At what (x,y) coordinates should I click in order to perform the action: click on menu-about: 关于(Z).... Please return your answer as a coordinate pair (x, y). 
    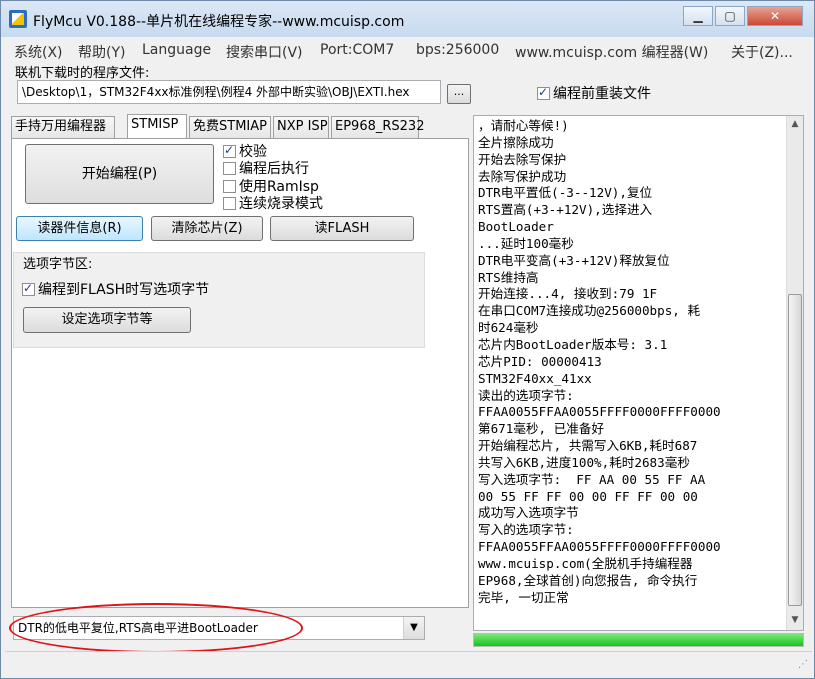
    Looking at the image, I should click on (762, 52).